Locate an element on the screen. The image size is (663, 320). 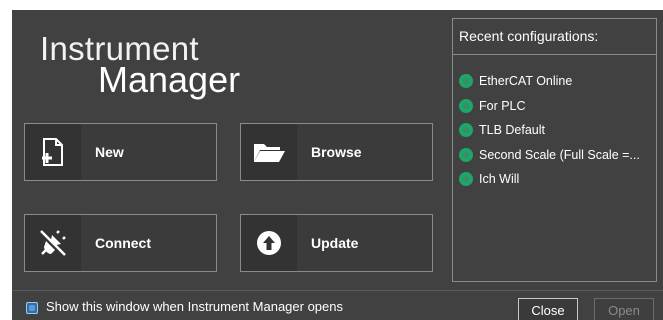
recent-item-ich-will: Ich Will is located at coordinates (549, 179).